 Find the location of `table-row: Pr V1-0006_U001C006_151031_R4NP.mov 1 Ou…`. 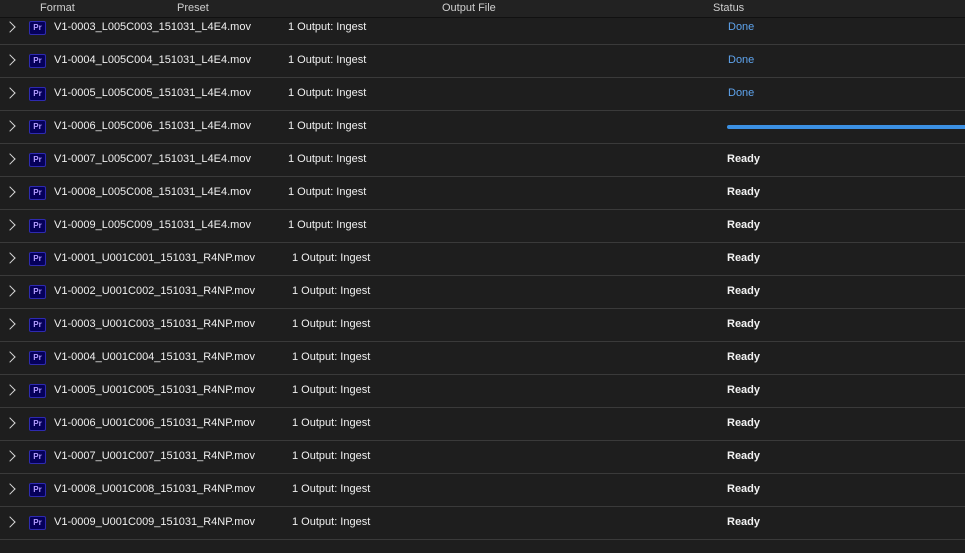

table-row: Pr V1-0006_U001C006_151031_R4NP.mov 1 Ou… is located at coordinates (482, 424).